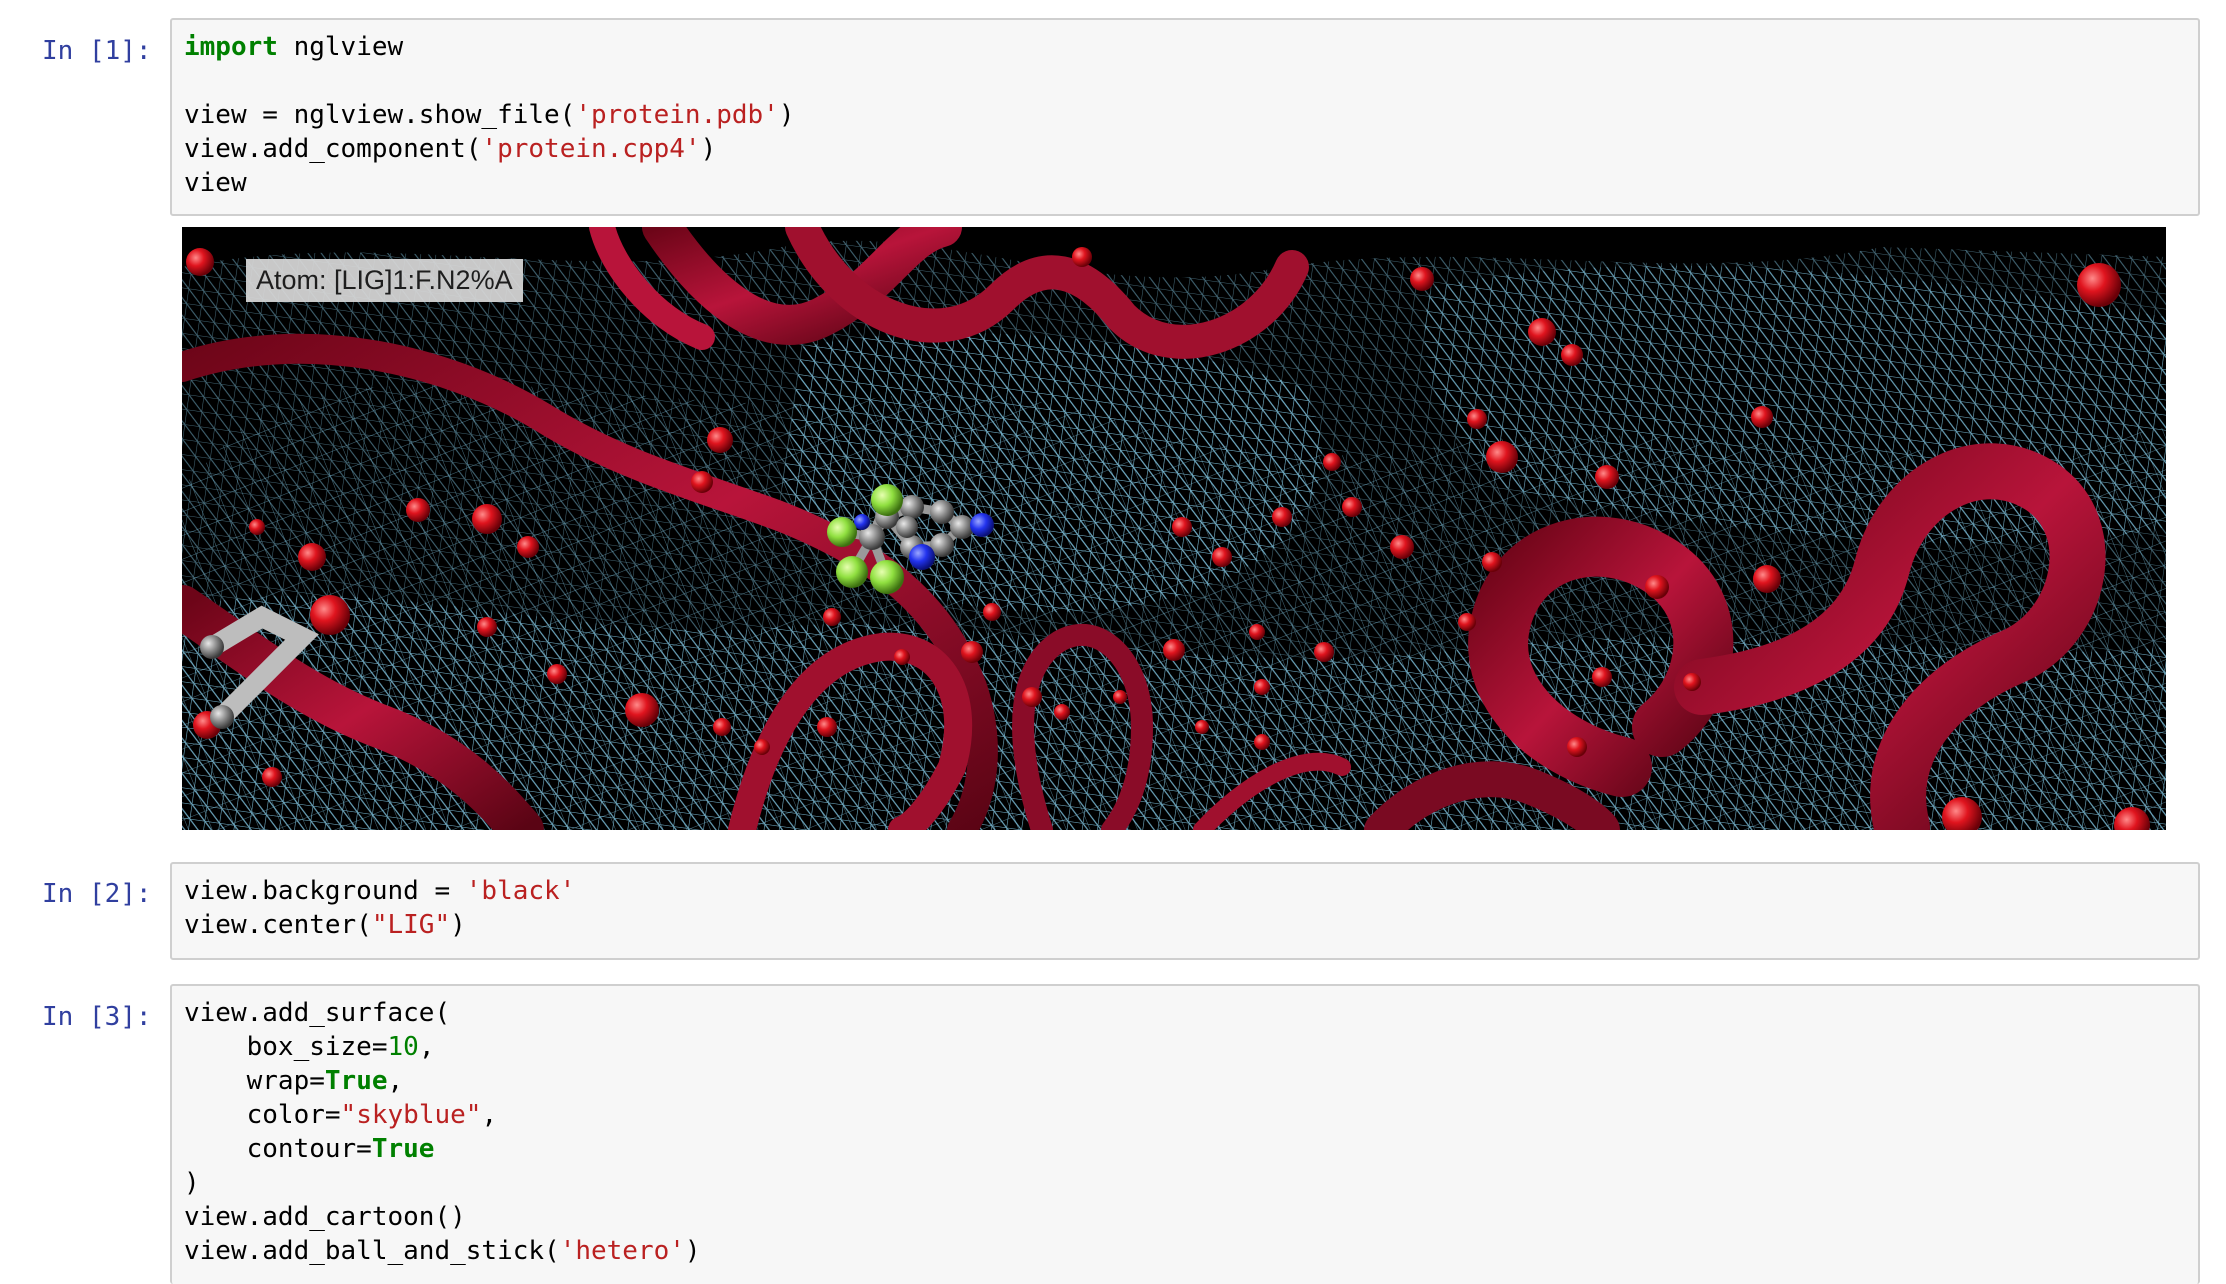 The width and height of the screenshot is (2226, 1284). I want to click on code-text: nglview, so click(340, 47).